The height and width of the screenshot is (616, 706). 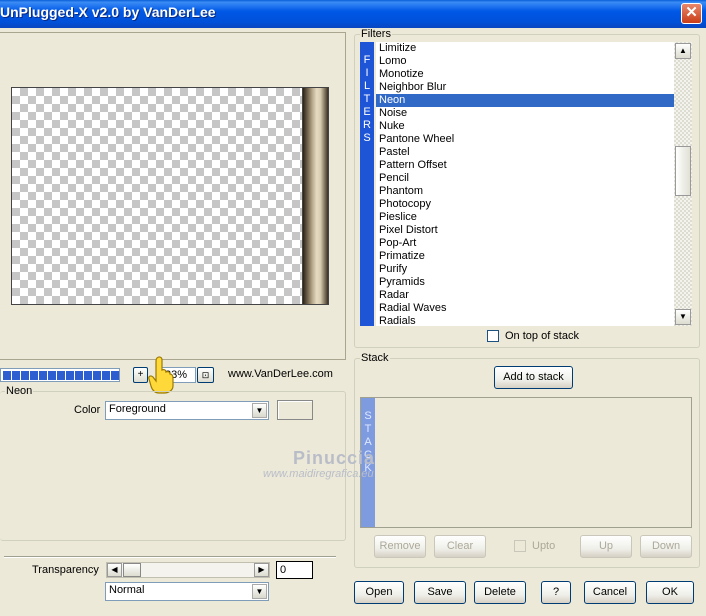 I want to click on vanderlee-link: www.VanDerLee.com, so click(x=280, y=374).